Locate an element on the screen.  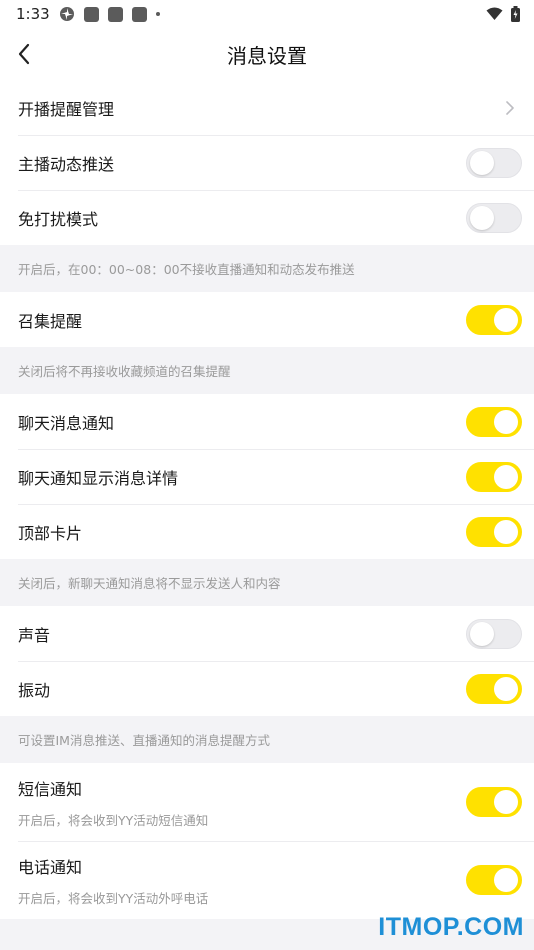
more-notifications-icon is located at coordinates (157, 14).